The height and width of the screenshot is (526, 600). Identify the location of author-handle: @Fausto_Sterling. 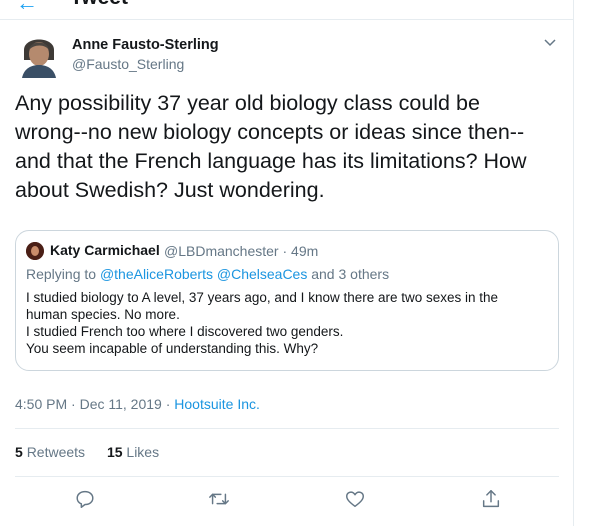
(128, 64).